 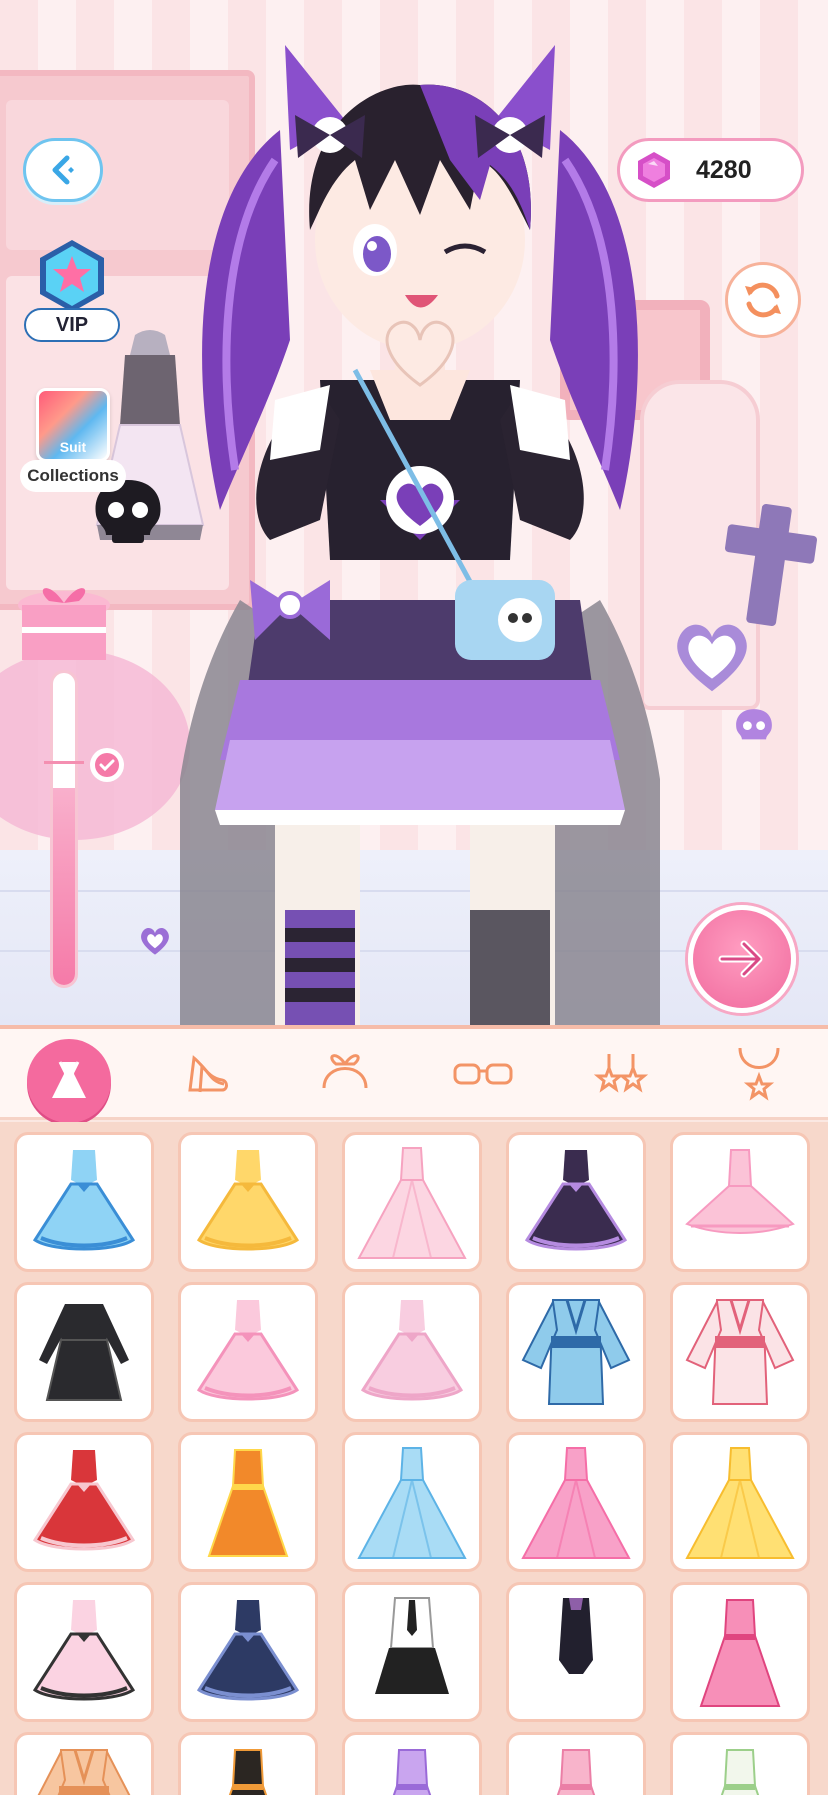 I want to click on orange-dress-icon, so click(x=248, y=1503).